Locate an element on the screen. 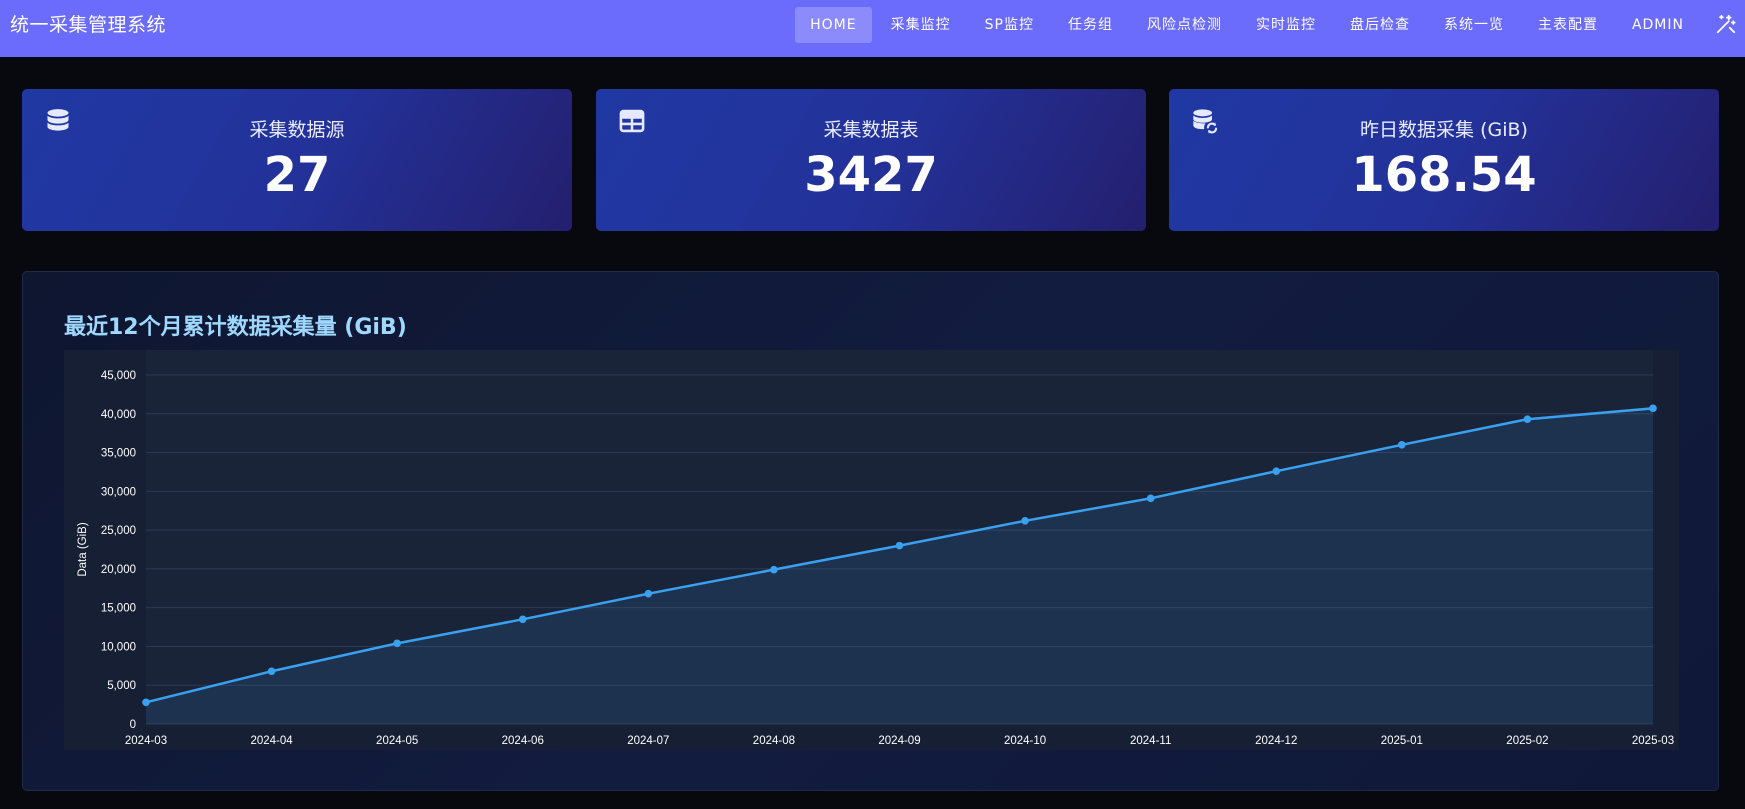 The width and height of the screenshot is (1745, 809). nav-item: 盘后检查 is located at coordinates (1380, 25).